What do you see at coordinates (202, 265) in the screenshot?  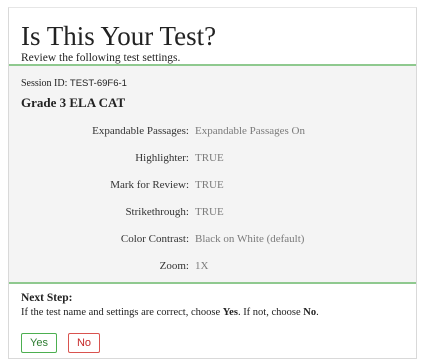 I see `setting-value: 1X` at bounding box center [202, 265].